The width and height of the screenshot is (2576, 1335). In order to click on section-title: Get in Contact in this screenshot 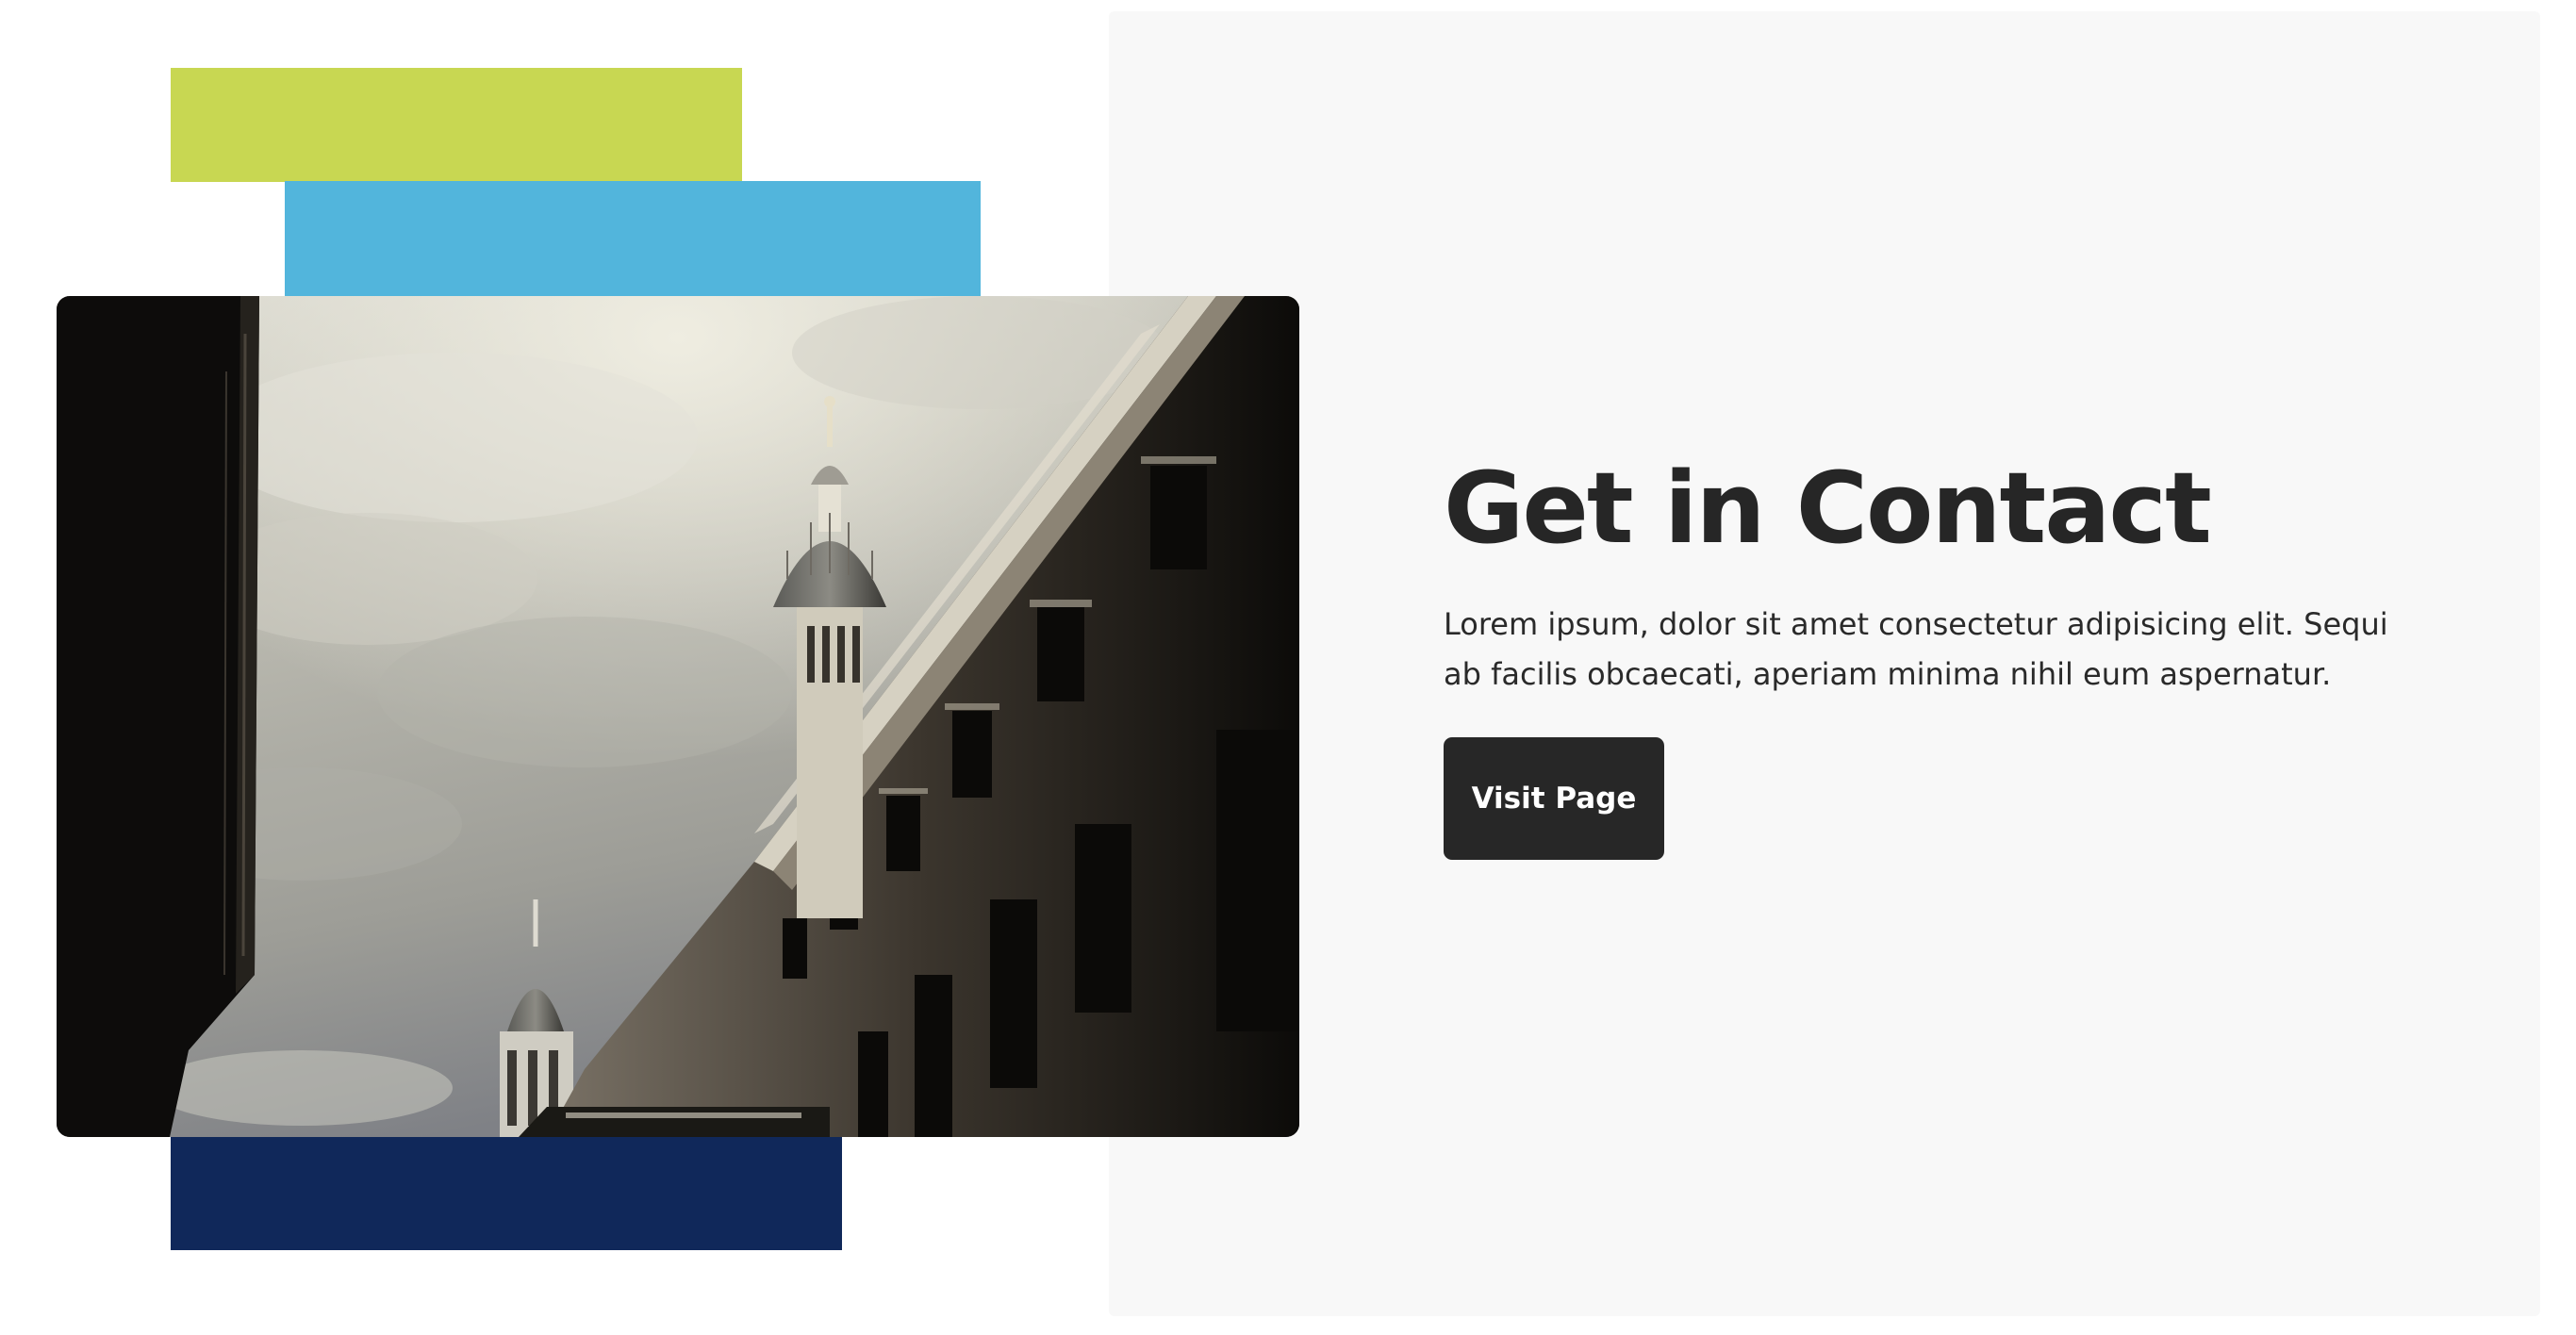, I will do `click(1828, 509)`.